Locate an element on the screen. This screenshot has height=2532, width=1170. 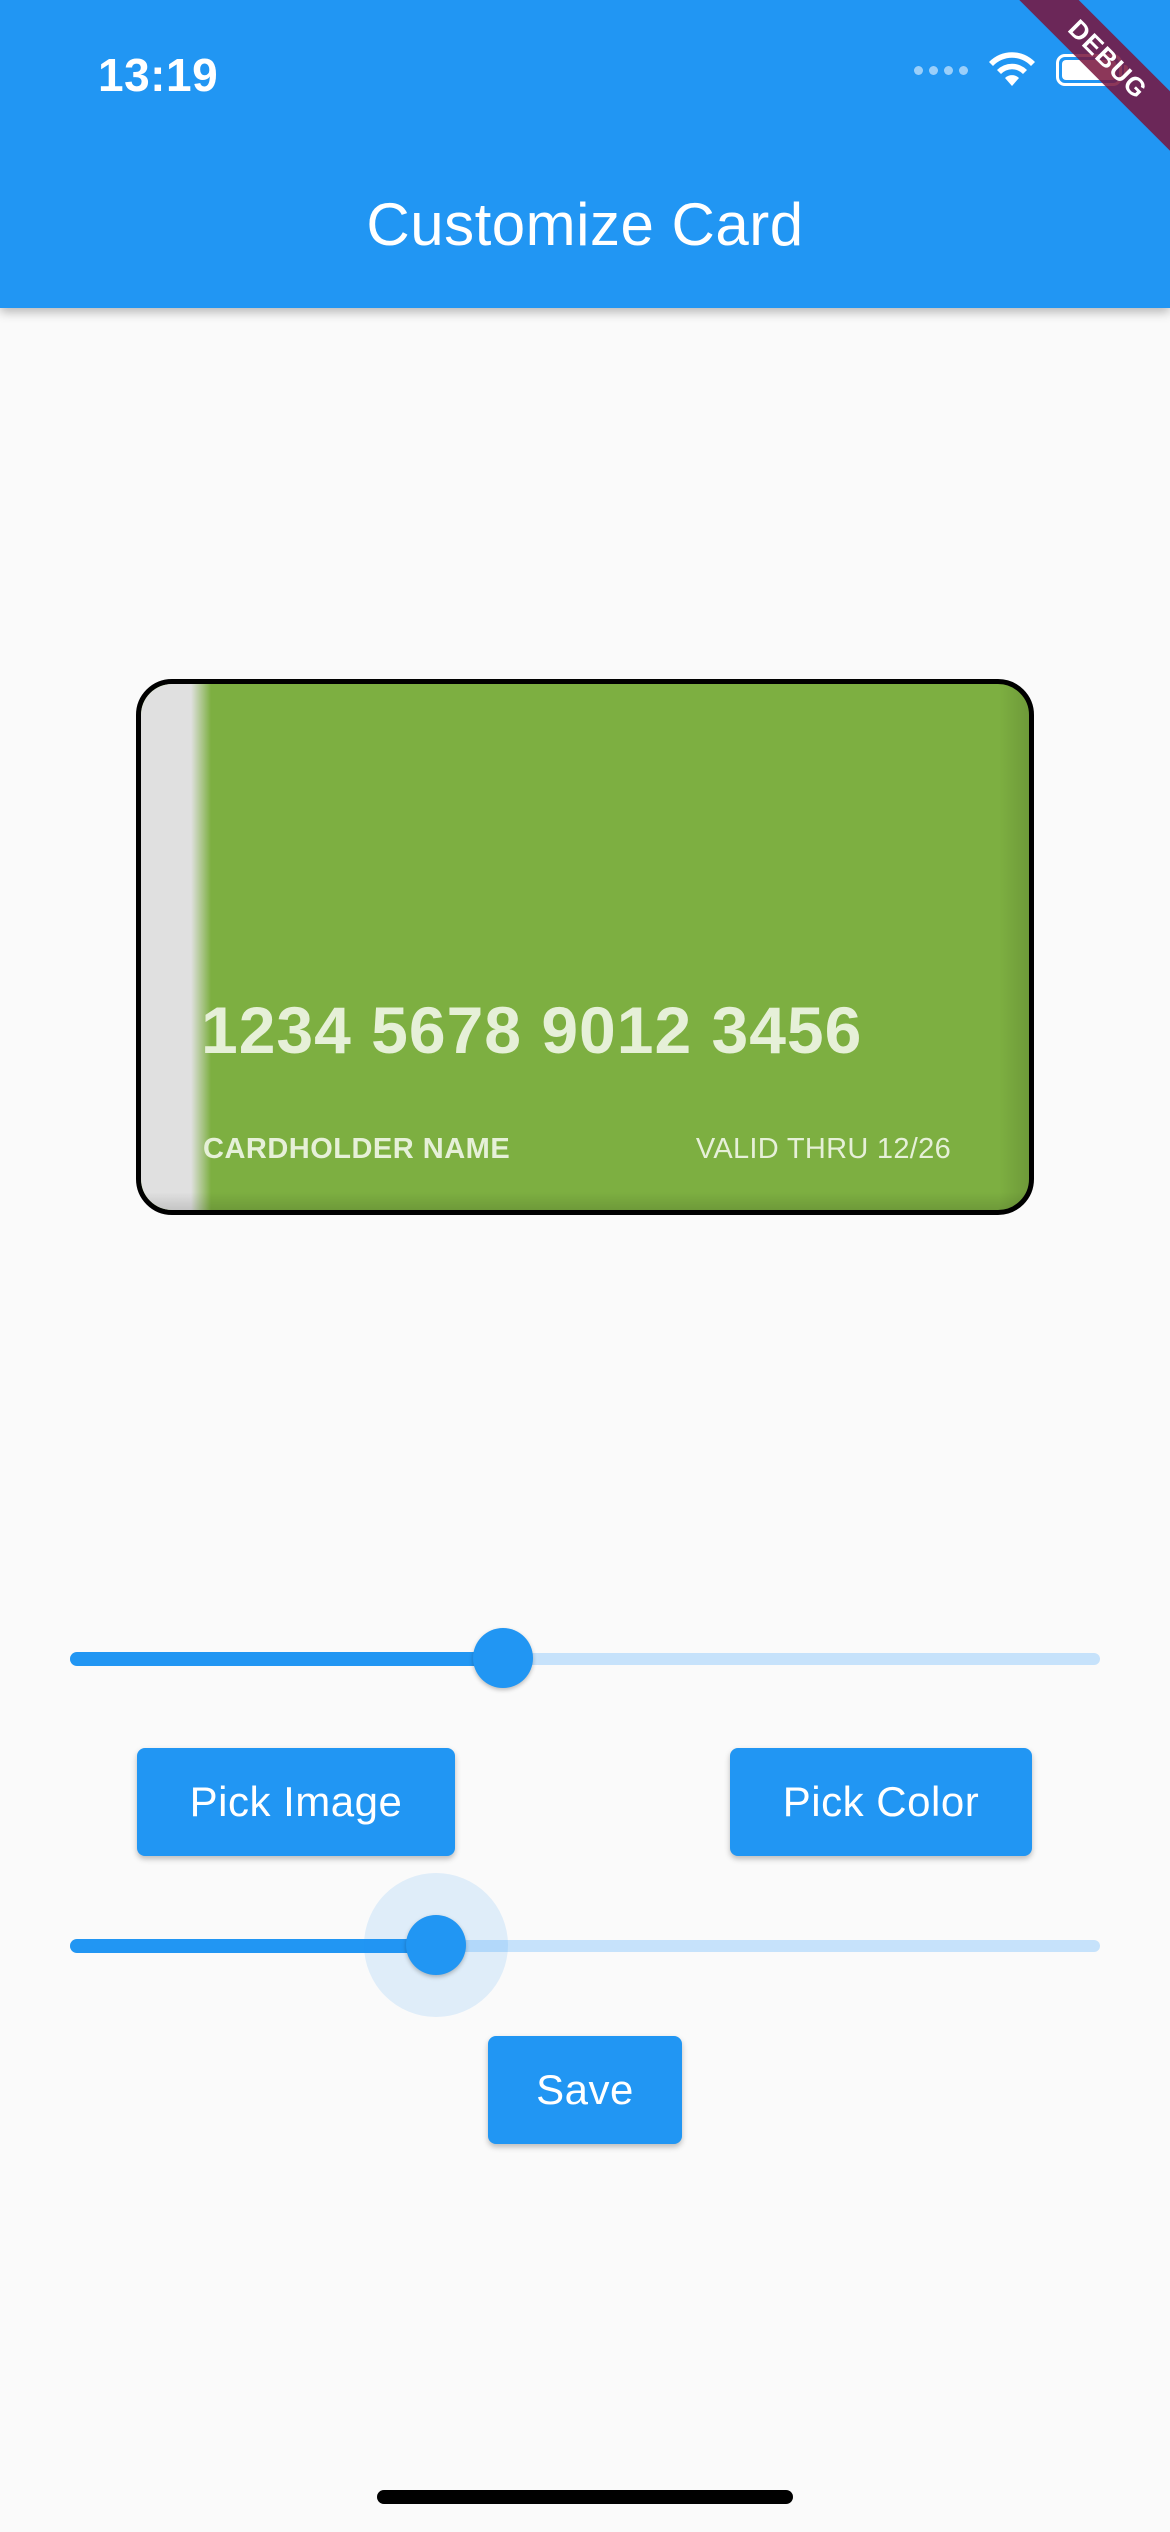
debug-banner-label: DEBUG is located at coordinates (1085, 85).